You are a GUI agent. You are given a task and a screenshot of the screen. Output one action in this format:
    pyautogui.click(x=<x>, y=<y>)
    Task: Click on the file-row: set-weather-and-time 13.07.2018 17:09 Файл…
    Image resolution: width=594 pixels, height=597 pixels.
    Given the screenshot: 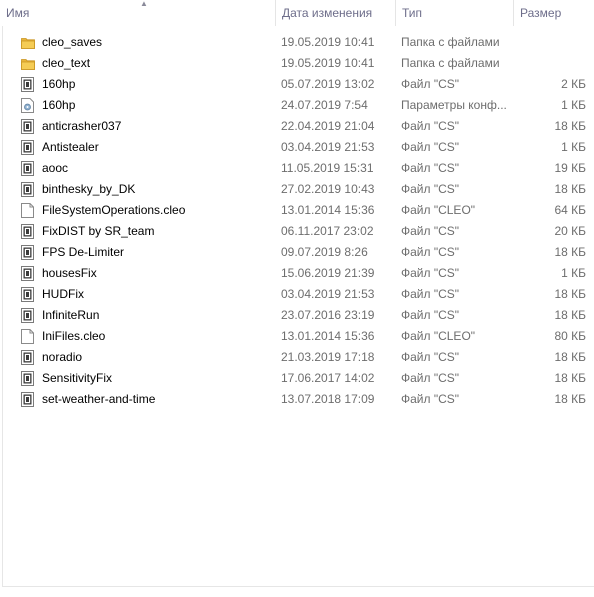 What is the action you would take?
    pyautogui.click(x=297, y=399)
    